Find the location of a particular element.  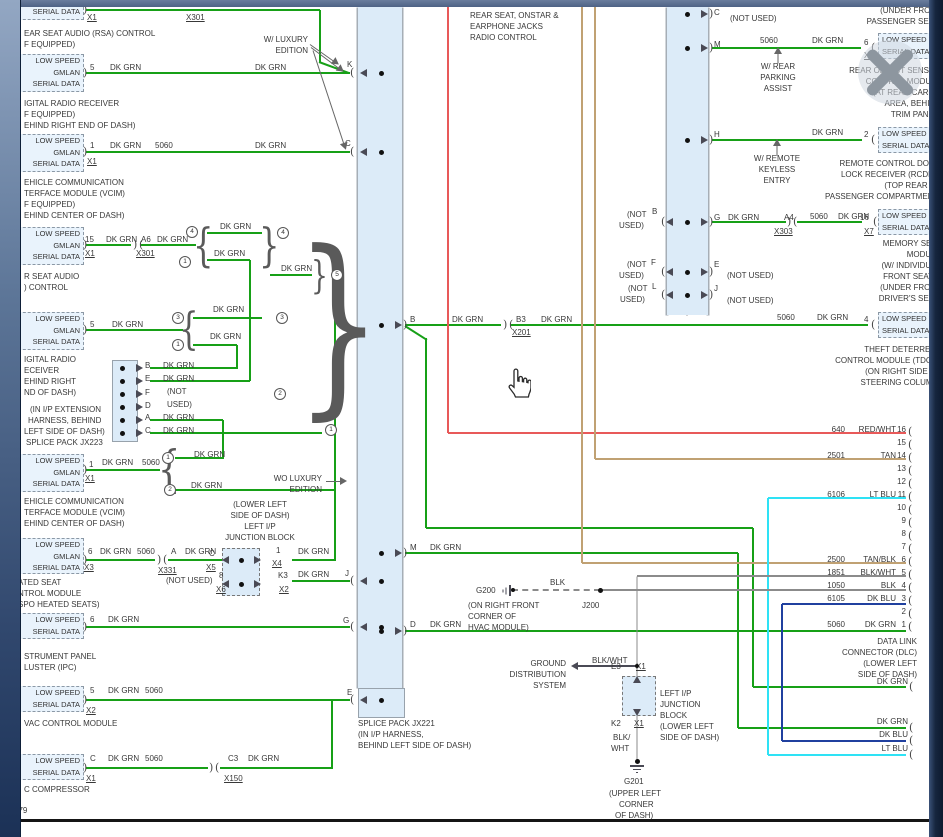

circled-number: 5 is located at coordinates (337, 275).